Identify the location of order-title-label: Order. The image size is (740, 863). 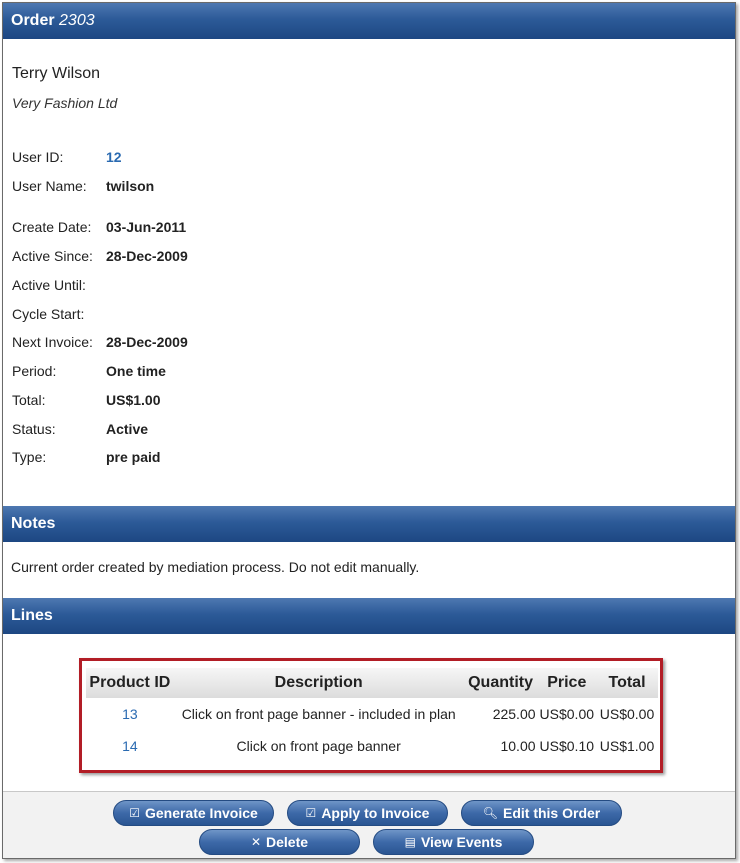
(33, 20).